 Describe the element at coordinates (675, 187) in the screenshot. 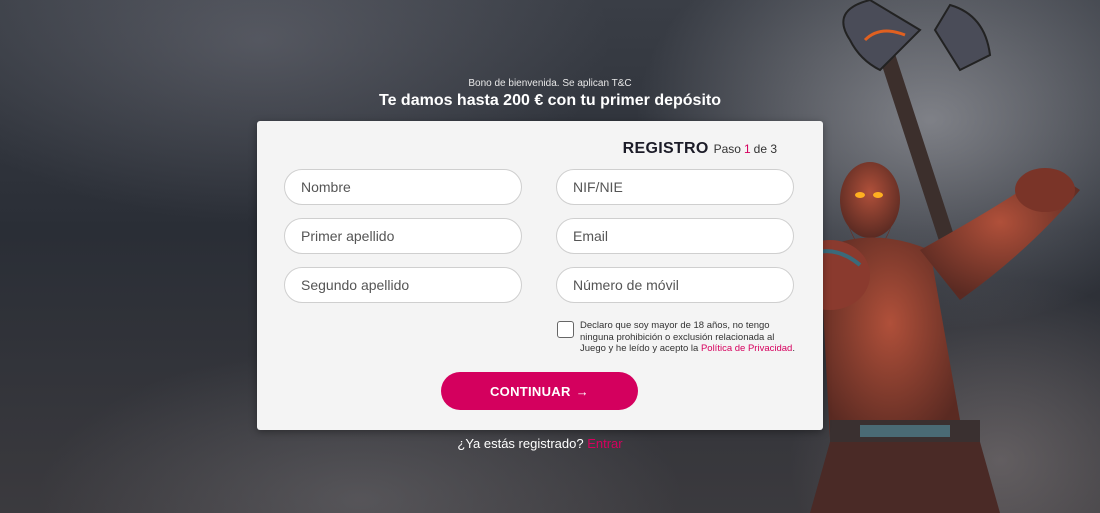

I see `nif-input` at that location.